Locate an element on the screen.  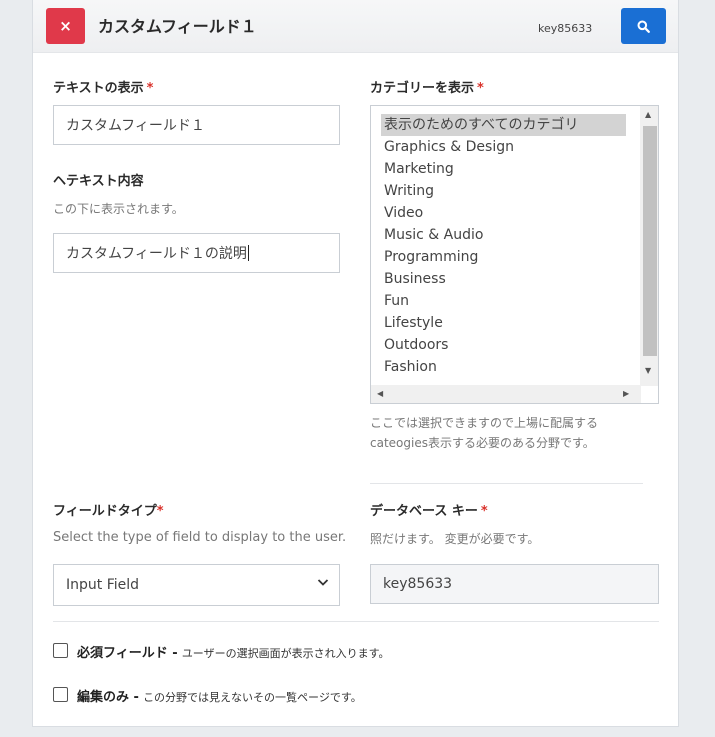
category-option: Fun is located at coordinates (506, 301).